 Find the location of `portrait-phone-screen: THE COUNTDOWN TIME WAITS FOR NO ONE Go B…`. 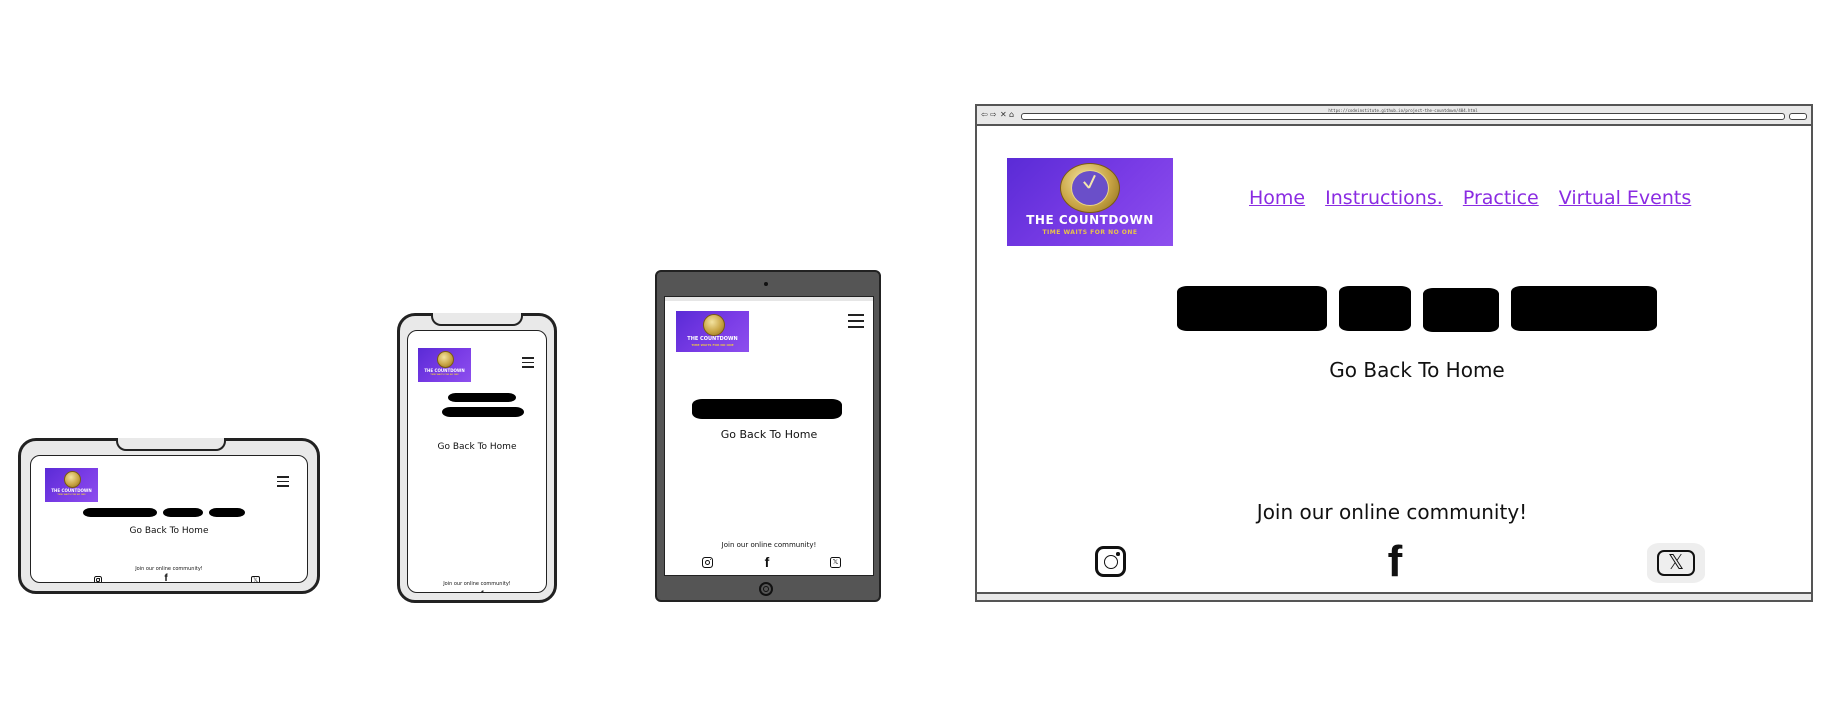

portrait-phone-screen: THE COUNTDOWN TIME WAITS FOR NO ONE Go B… is located at coordinates (477, 461).